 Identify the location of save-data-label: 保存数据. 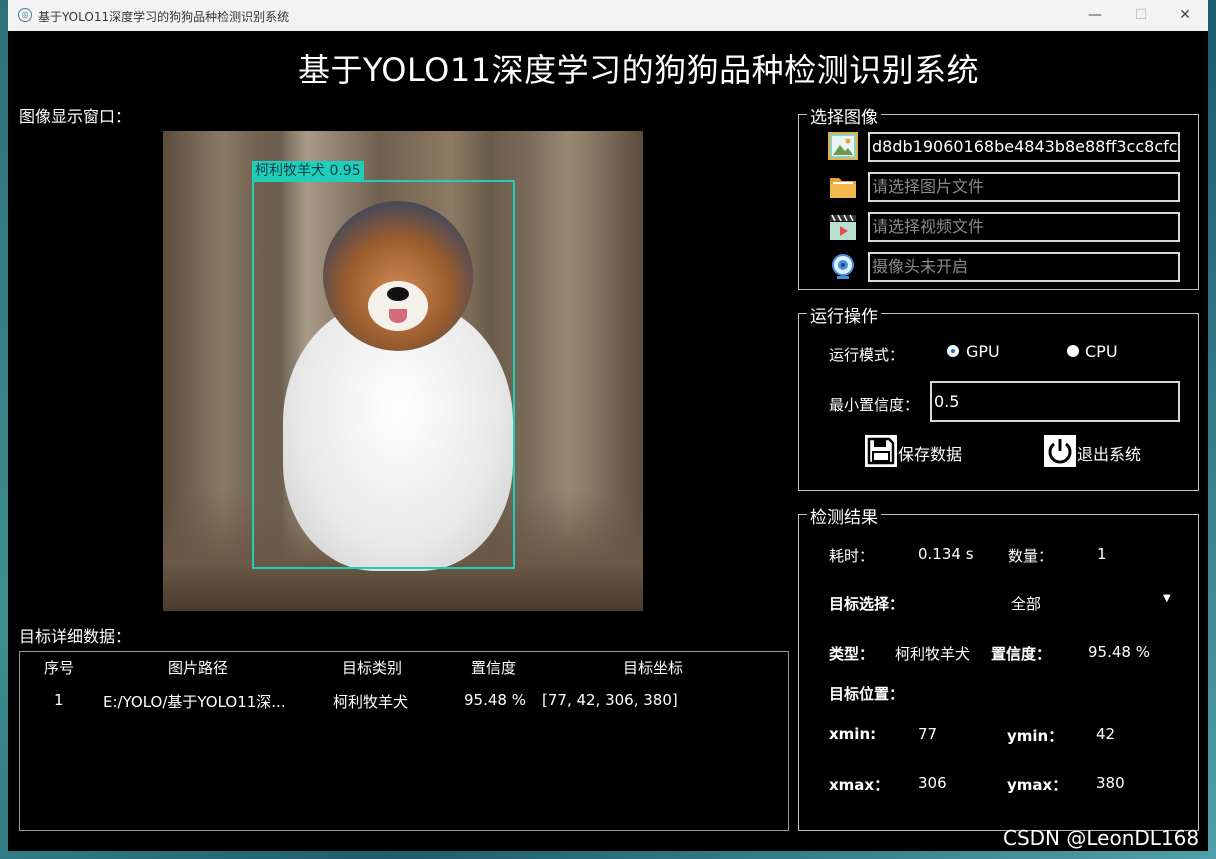
(930, 454).